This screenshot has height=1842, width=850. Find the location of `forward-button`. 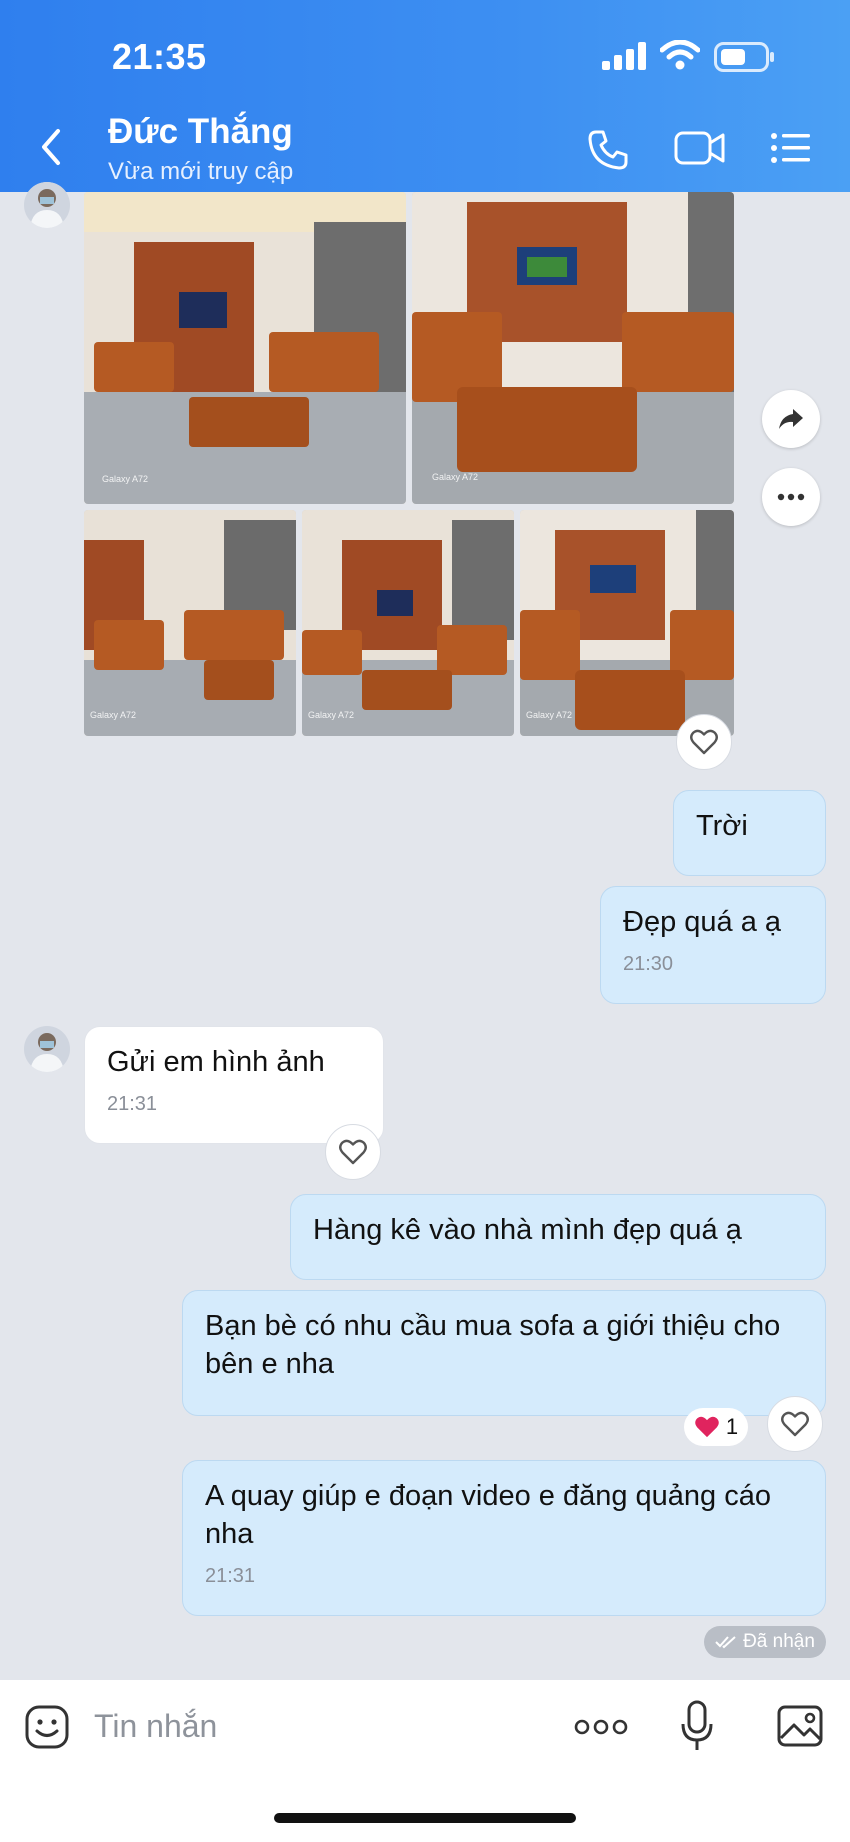

forward-button is located at coordinates (791, 419).